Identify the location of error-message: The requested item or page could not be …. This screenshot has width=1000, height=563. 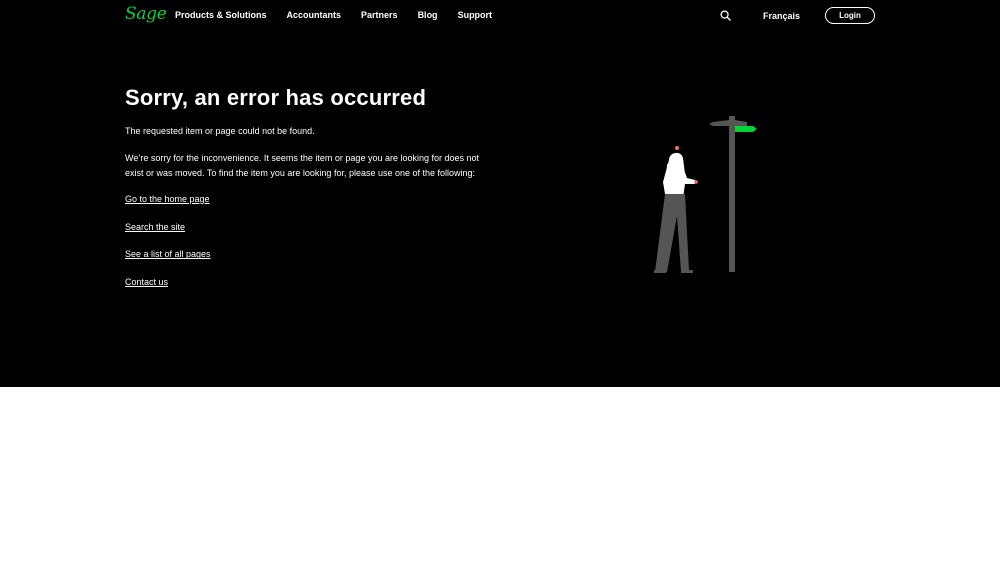
(220, 131).